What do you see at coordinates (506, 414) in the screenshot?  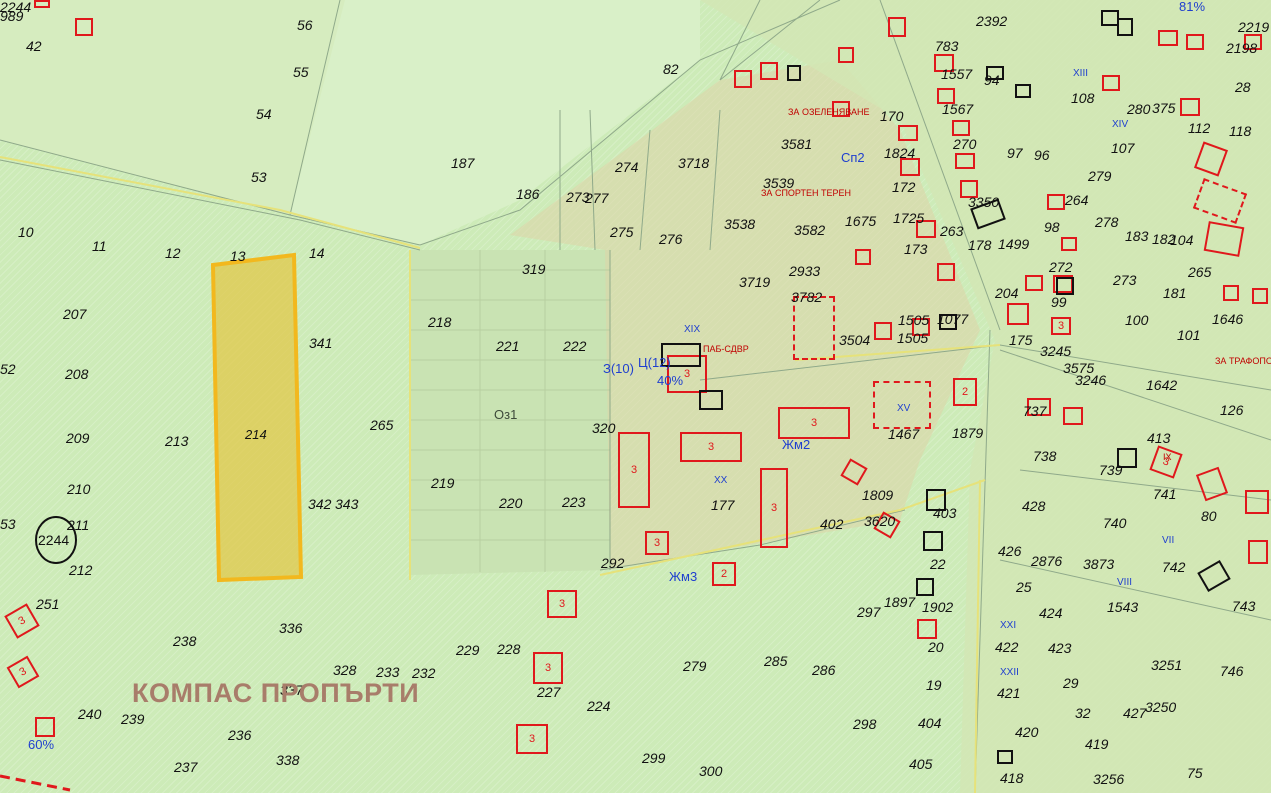 I see `zone-label: Оз1` at bounding box center [506, 414].